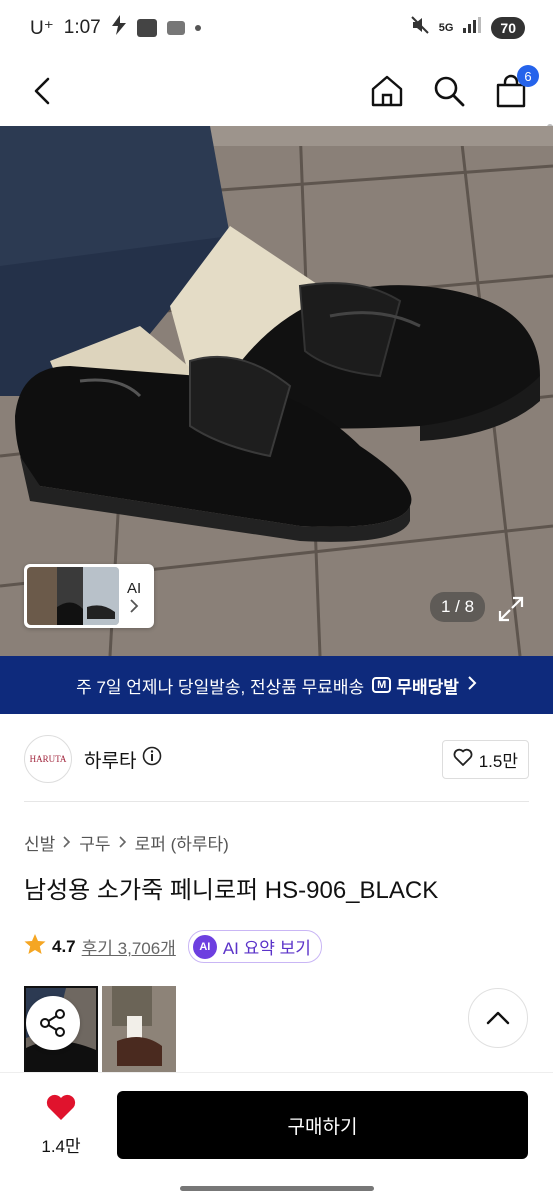 Image resolution: width=553 pixels, height=1200 pixels. Describe the element at coordinates (82, 27) in the screenshot. I see `clock: 1:07` at that location.